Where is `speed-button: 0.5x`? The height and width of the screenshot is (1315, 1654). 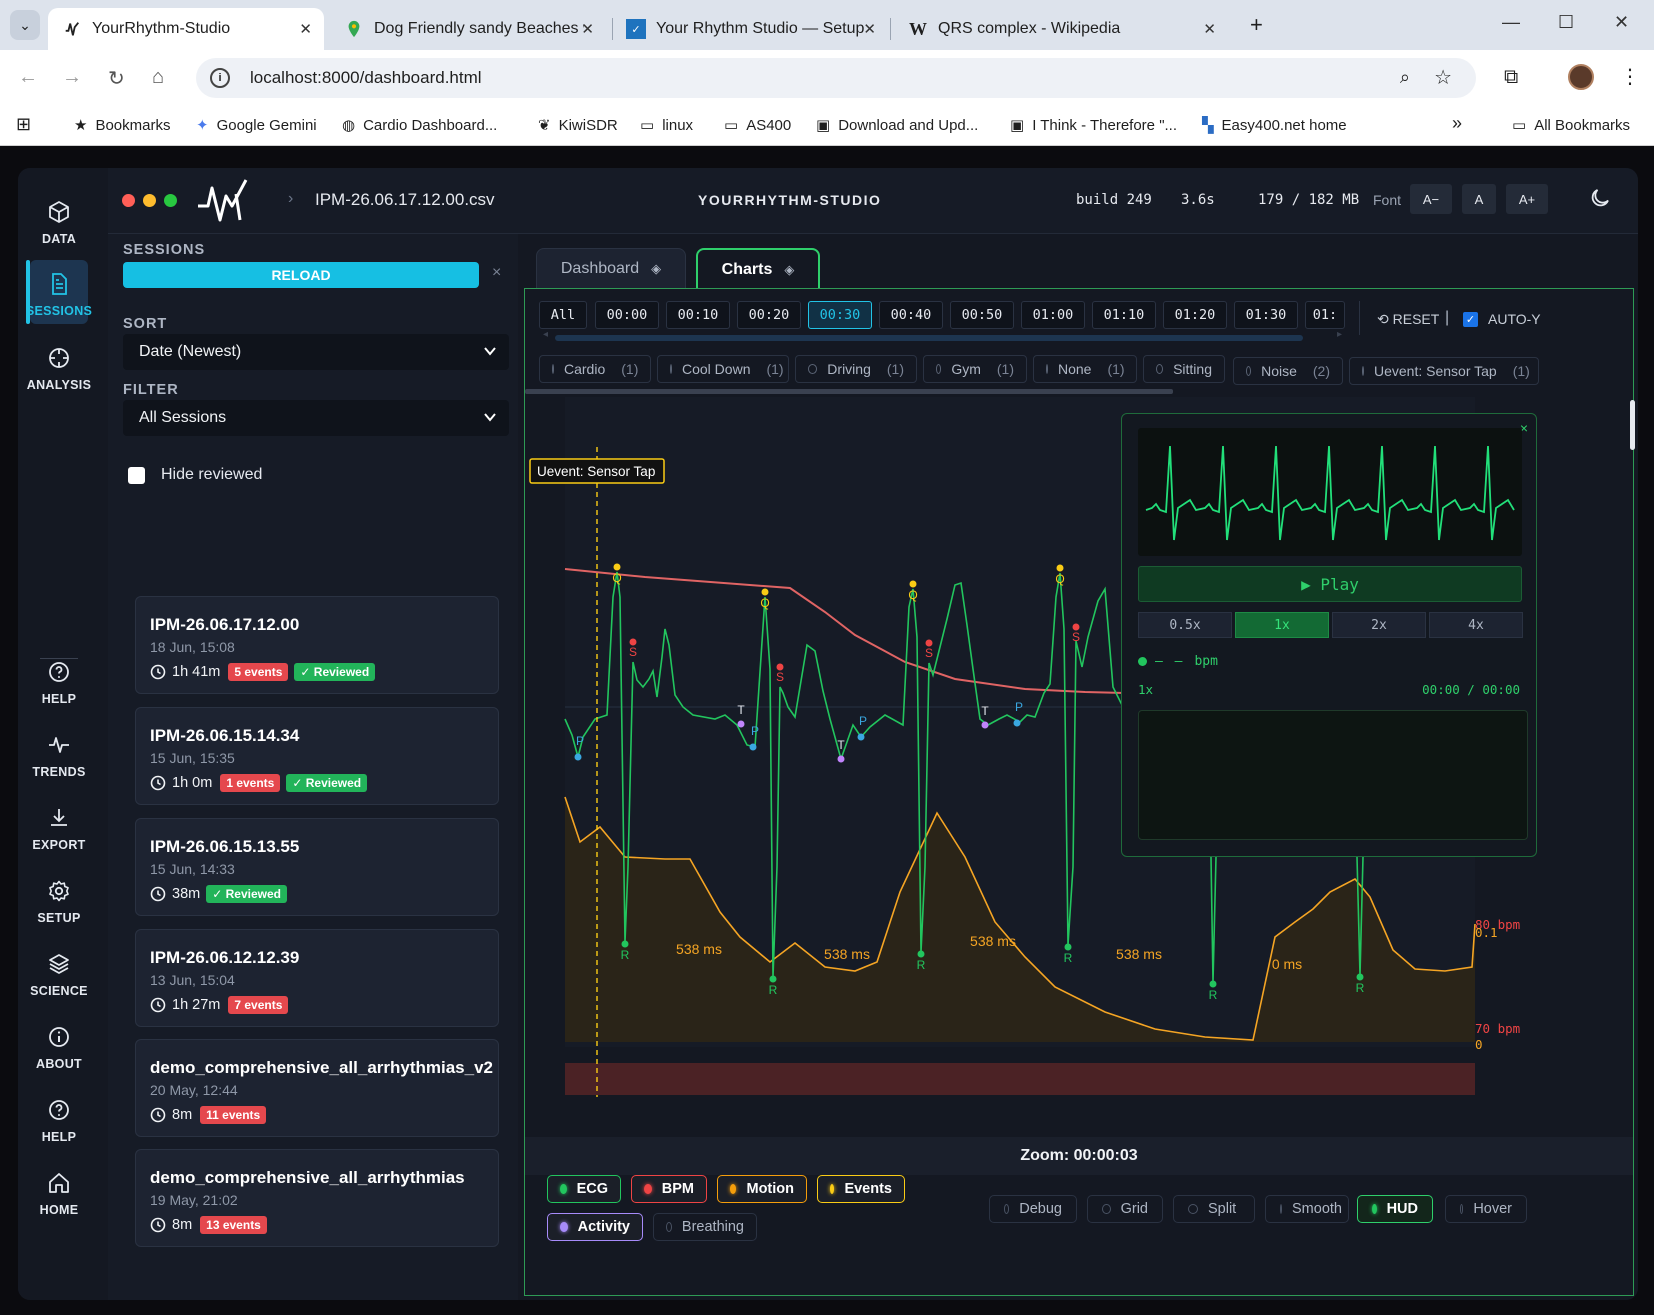
speed-button: 0.5x is located at coordinates (1185, 625).